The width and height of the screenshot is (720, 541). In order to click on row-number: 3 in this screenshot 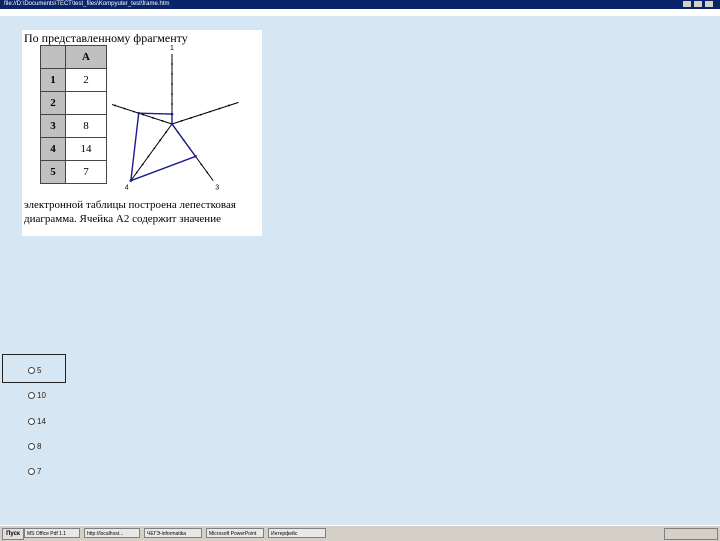, I will do `click(53, 126)`.